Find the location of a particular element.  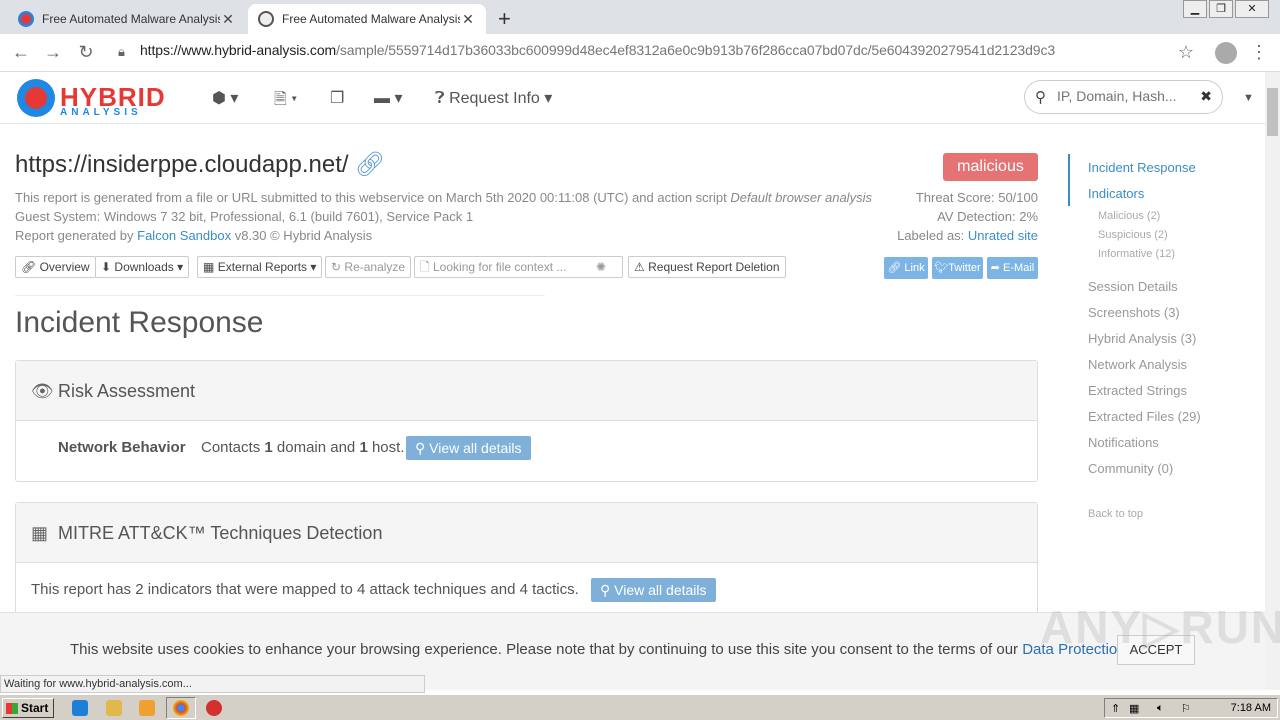

share-link-button: 🔗︎ Link is located at coordinates (906, 268).